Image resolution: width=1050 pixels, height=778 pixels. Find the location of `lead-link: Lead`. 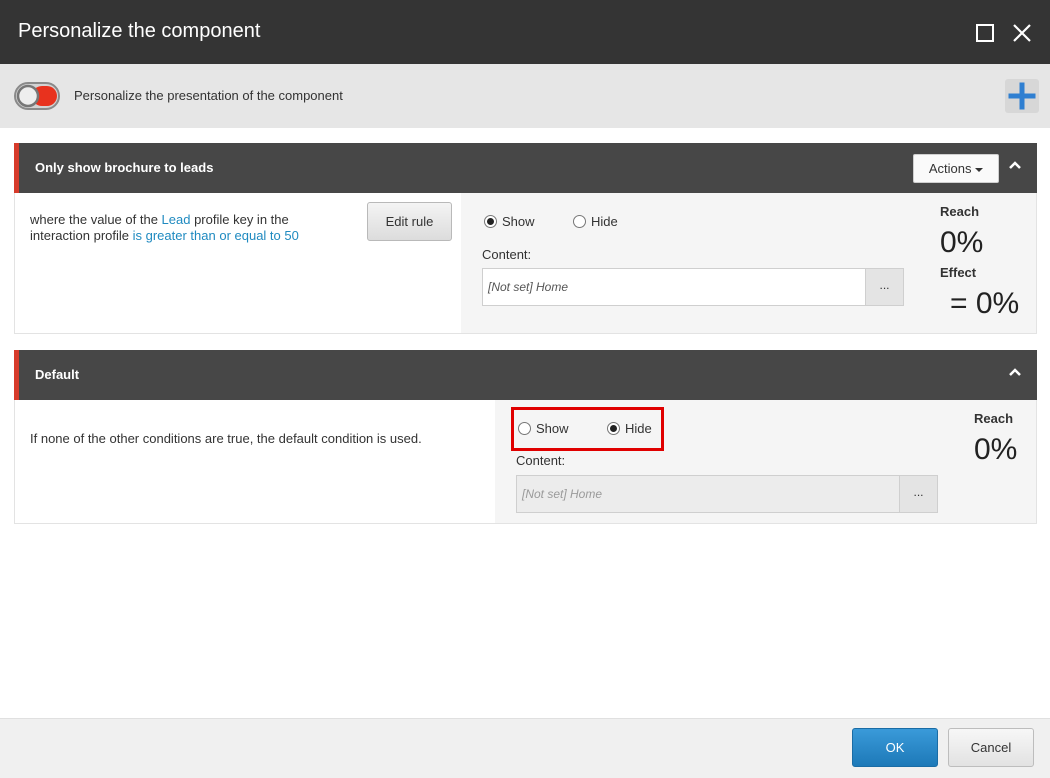

lead-link: Lead is located at coordinates (176, 219).